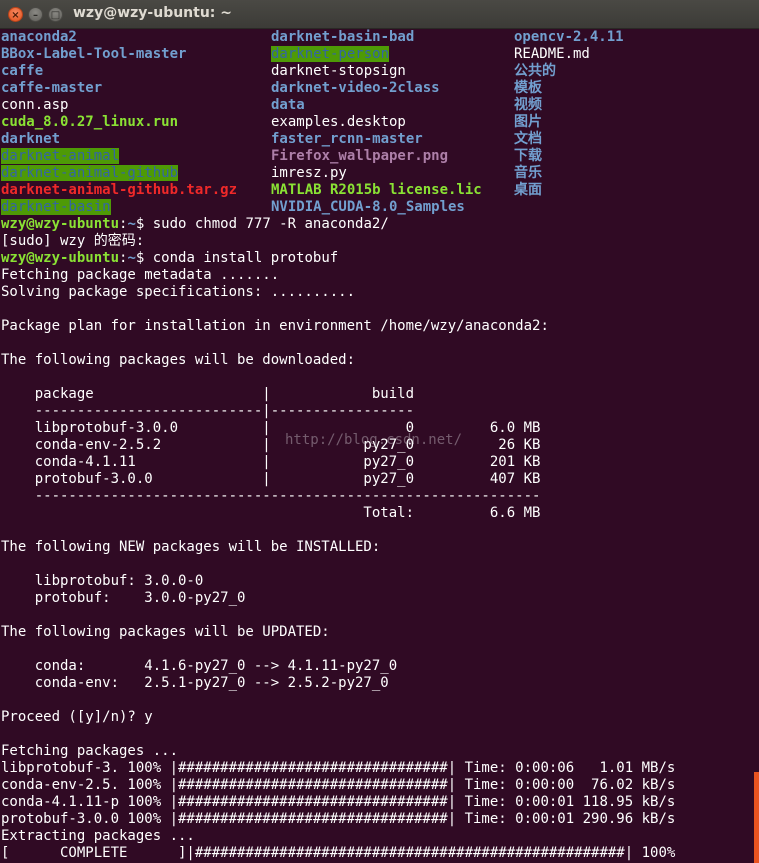  Describe the element at coordinates (270, 224) in the screenshot. I see `command-text: sudo chmod 777 -R anaconda2/` at that location.